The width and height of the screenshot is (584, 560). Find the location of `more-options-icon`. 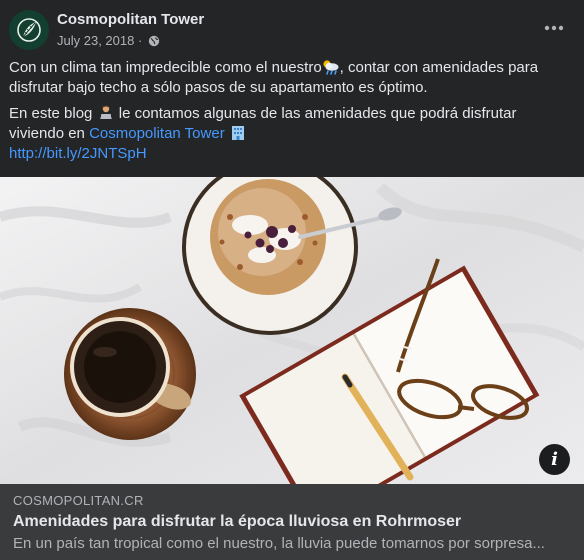

more-options-icon is located at coordinates (554, 28).